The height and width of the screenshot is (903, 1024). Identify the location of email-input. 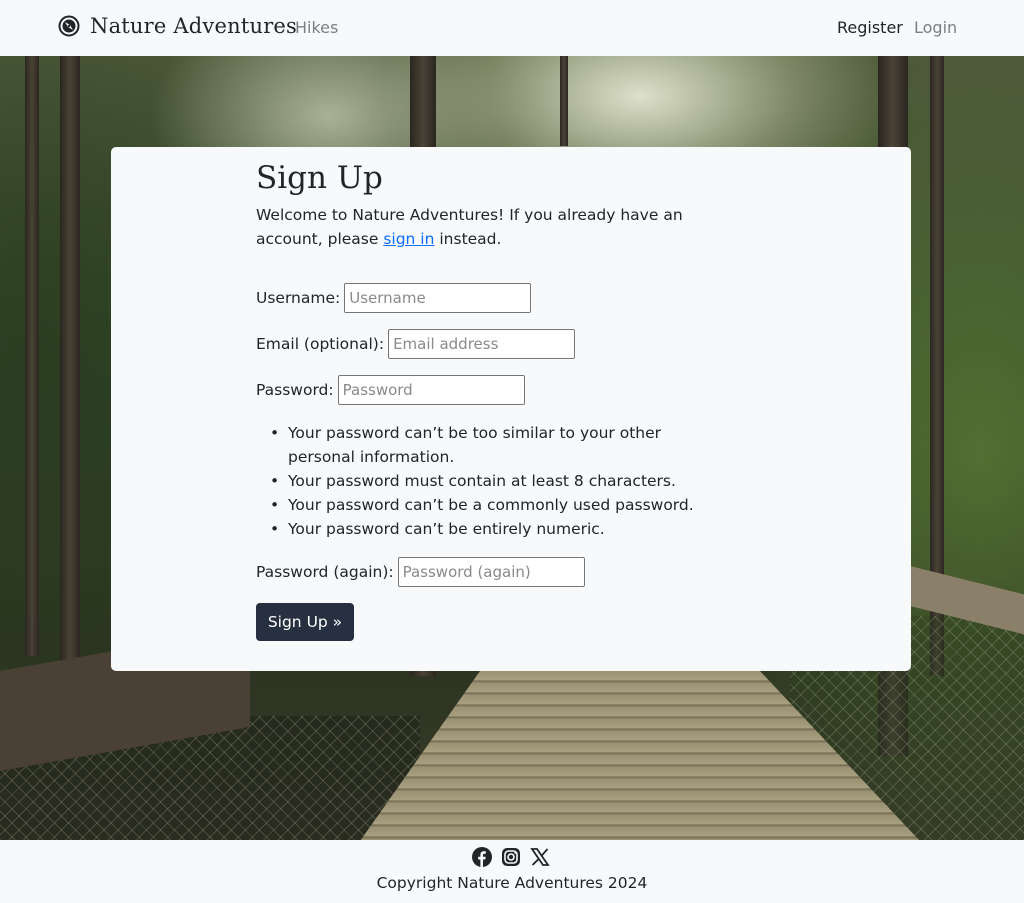
(482, 344).